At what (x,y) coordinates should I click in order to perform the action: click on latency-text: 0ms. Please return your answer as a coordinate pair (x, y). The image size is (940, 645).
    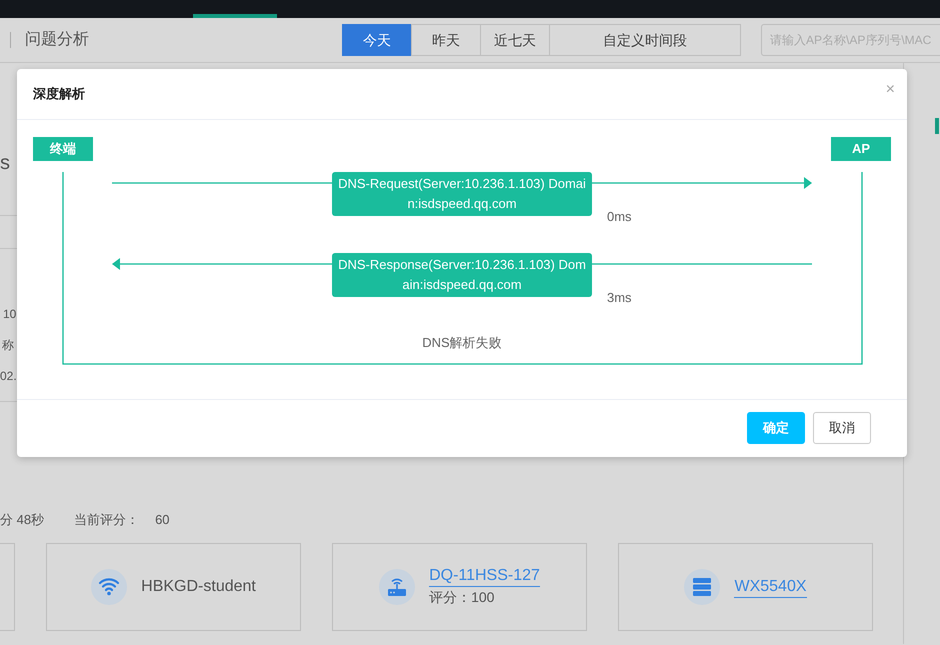
    Looking at the image, I should click on (619, 217).